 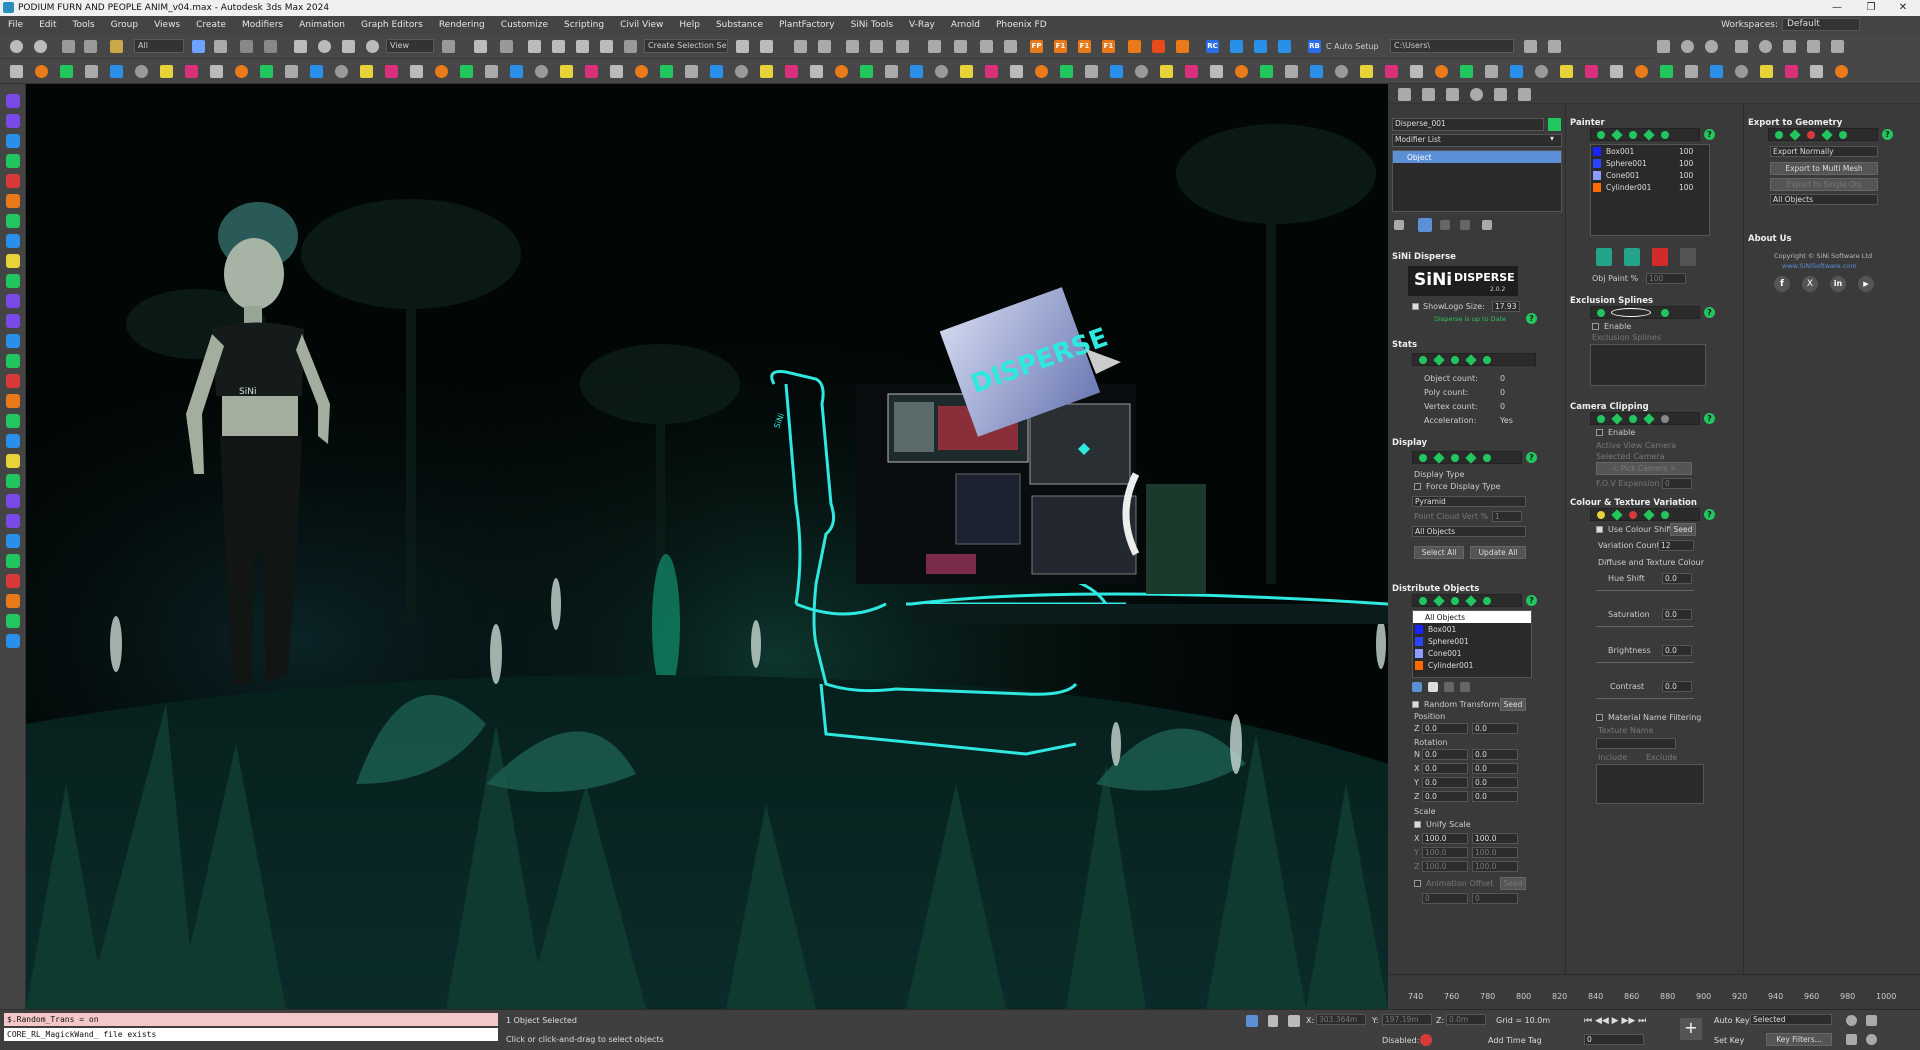 What do you see at coordinates (630, 46) in the screenshot?
I see `edit-named-sets-icon` at bounding box center [630, 46].